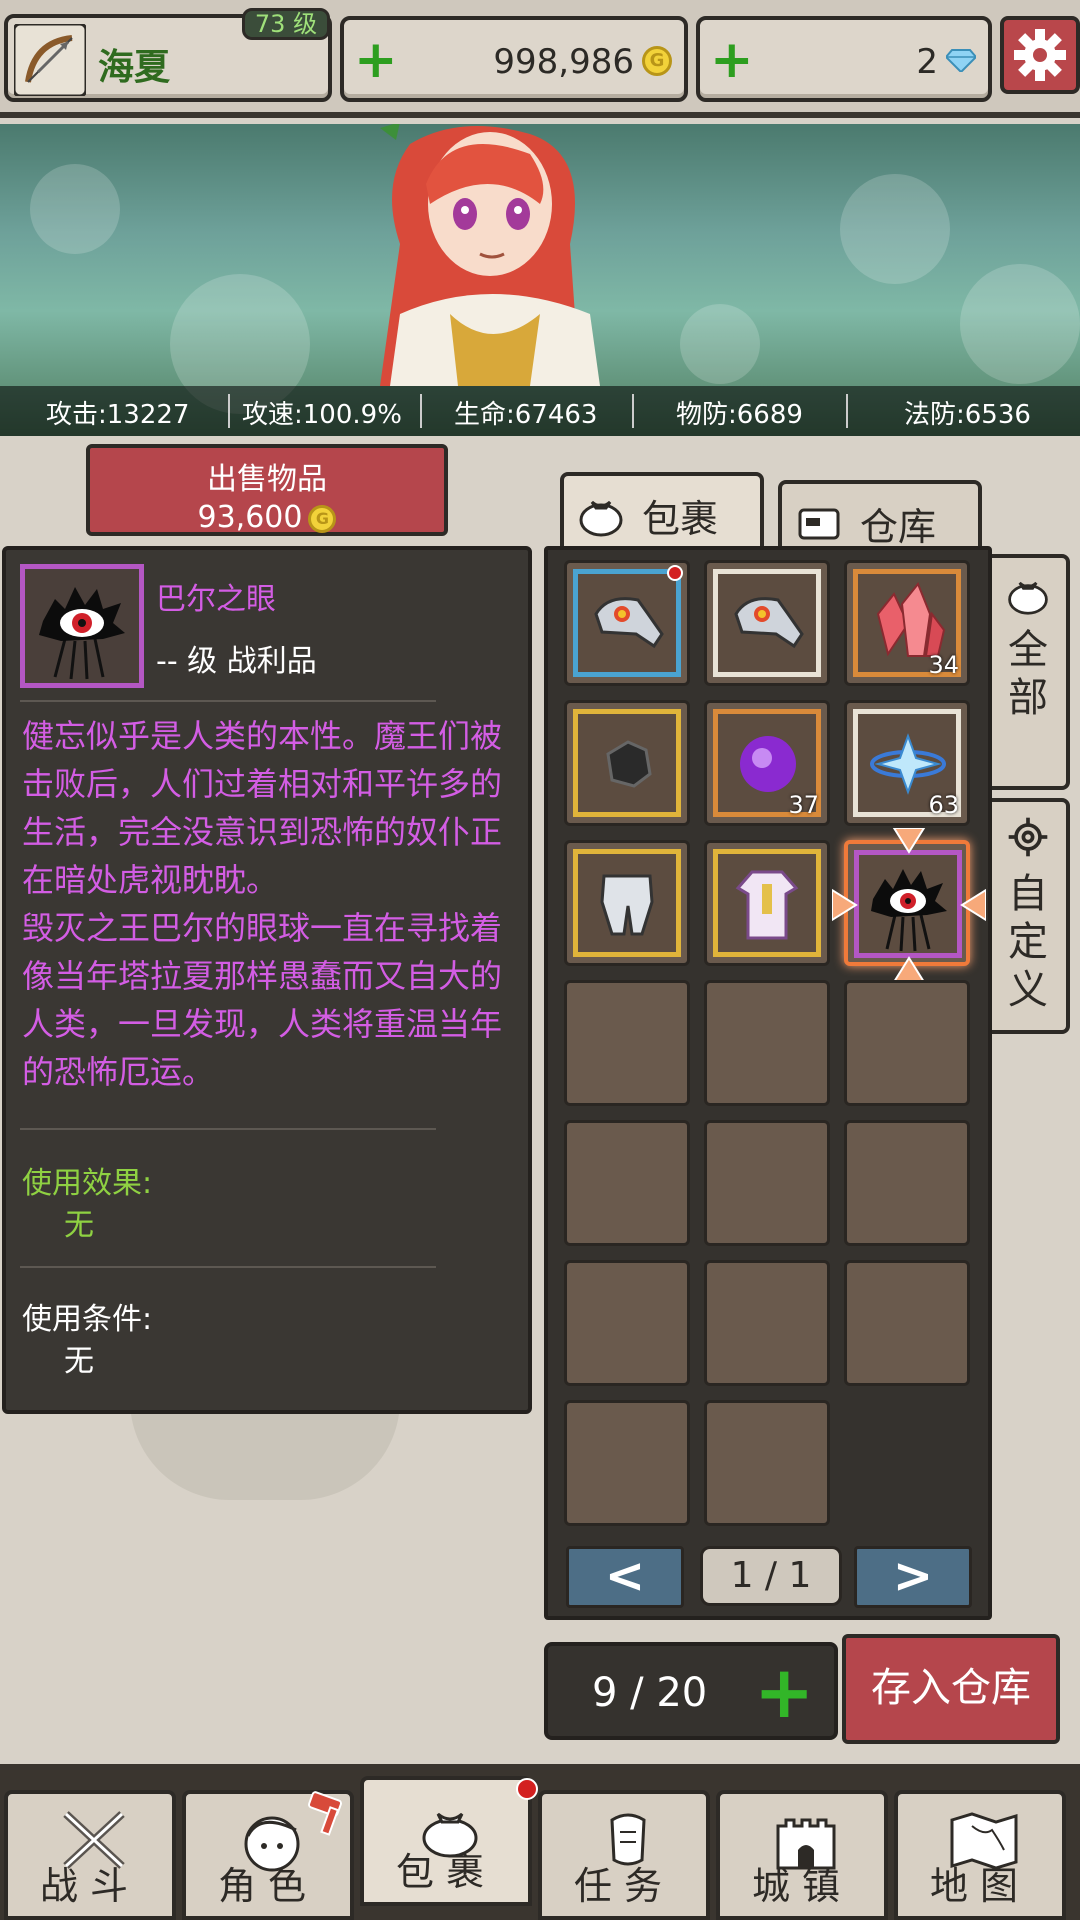 Image resolution: width=1080 pixels, height=1920 pixels. I want to click on background-ornament, so click(265, 1450).